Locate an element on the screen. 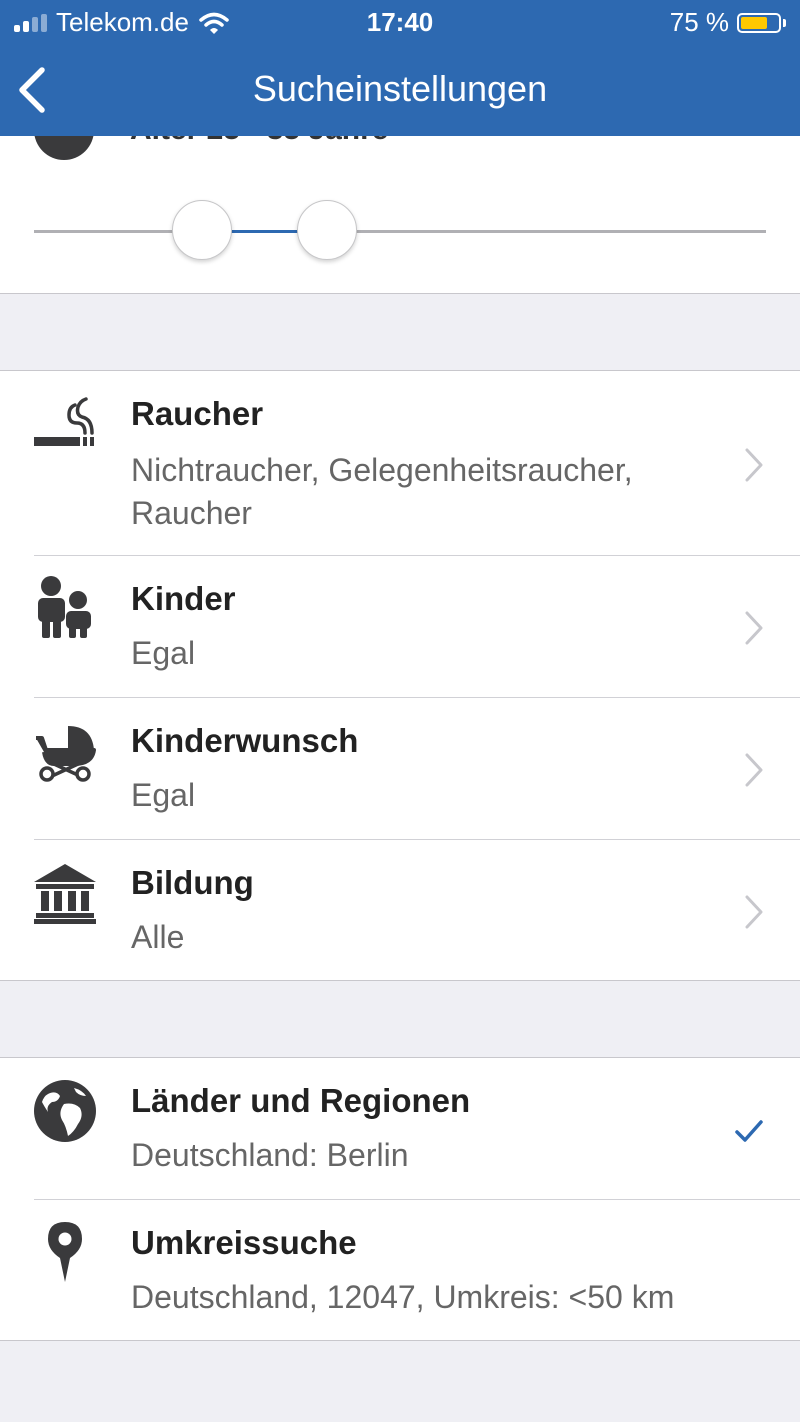  children-value: Egal is located at coordinates (163, 653).